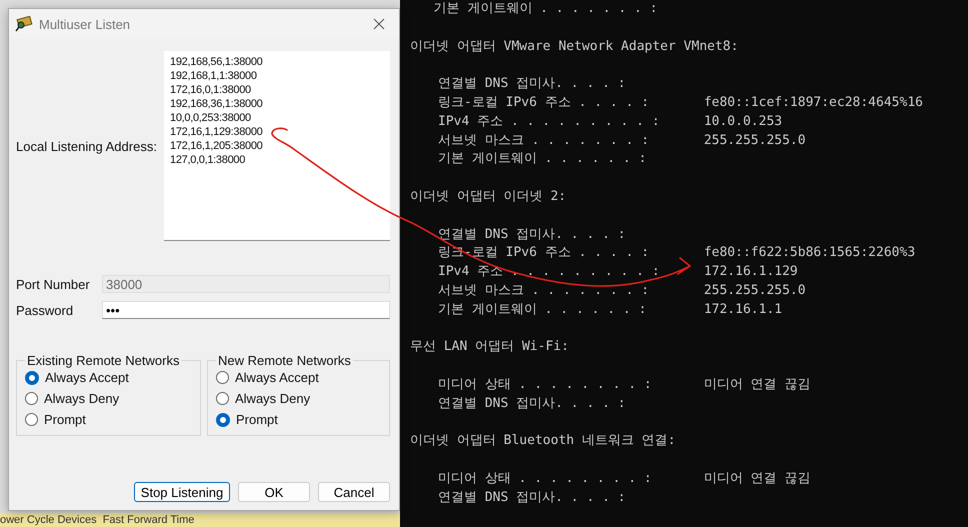  Describe the element at coordinates (750, 272) in the screenshot. I see `terminal-value: 172.16.1.129` at that location.